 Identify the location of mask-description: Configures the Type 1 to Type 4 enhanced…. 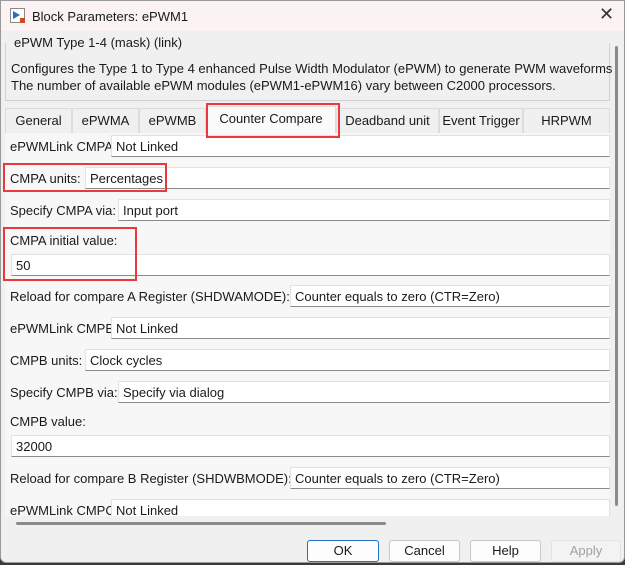
(311, 77).